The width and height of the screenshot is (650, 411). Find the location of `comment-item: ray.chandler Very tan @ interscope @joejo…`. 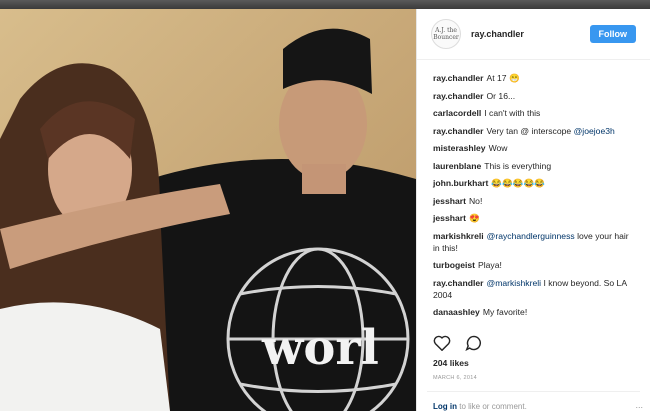

comment-item: ray.chandler Very tan @ interscope @joejo… is located at coordinates (534, 131).